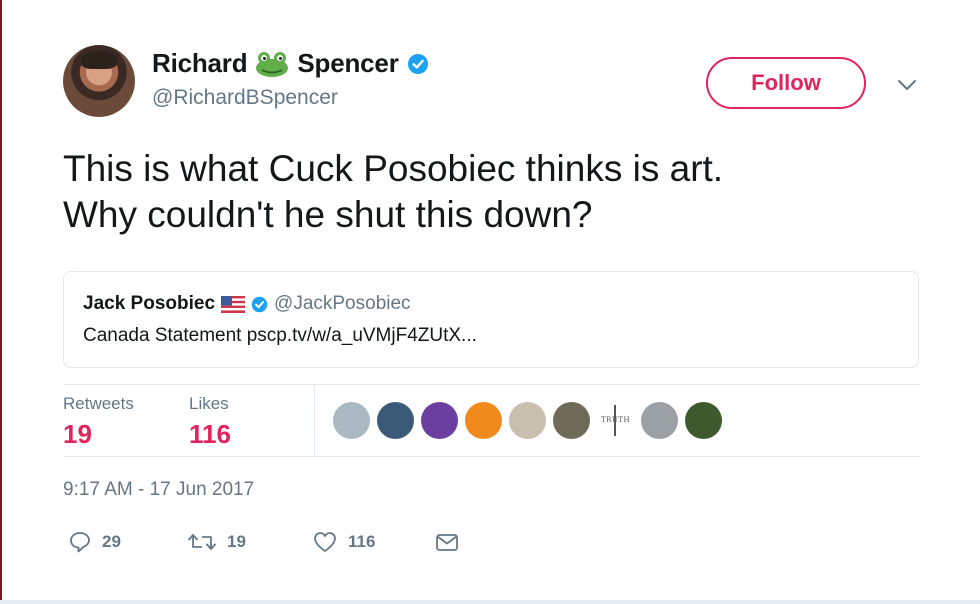 This screenshot has height=604, width=980. I want to click on quoted-author-name: Jack Posobiec, so click(149, 303).